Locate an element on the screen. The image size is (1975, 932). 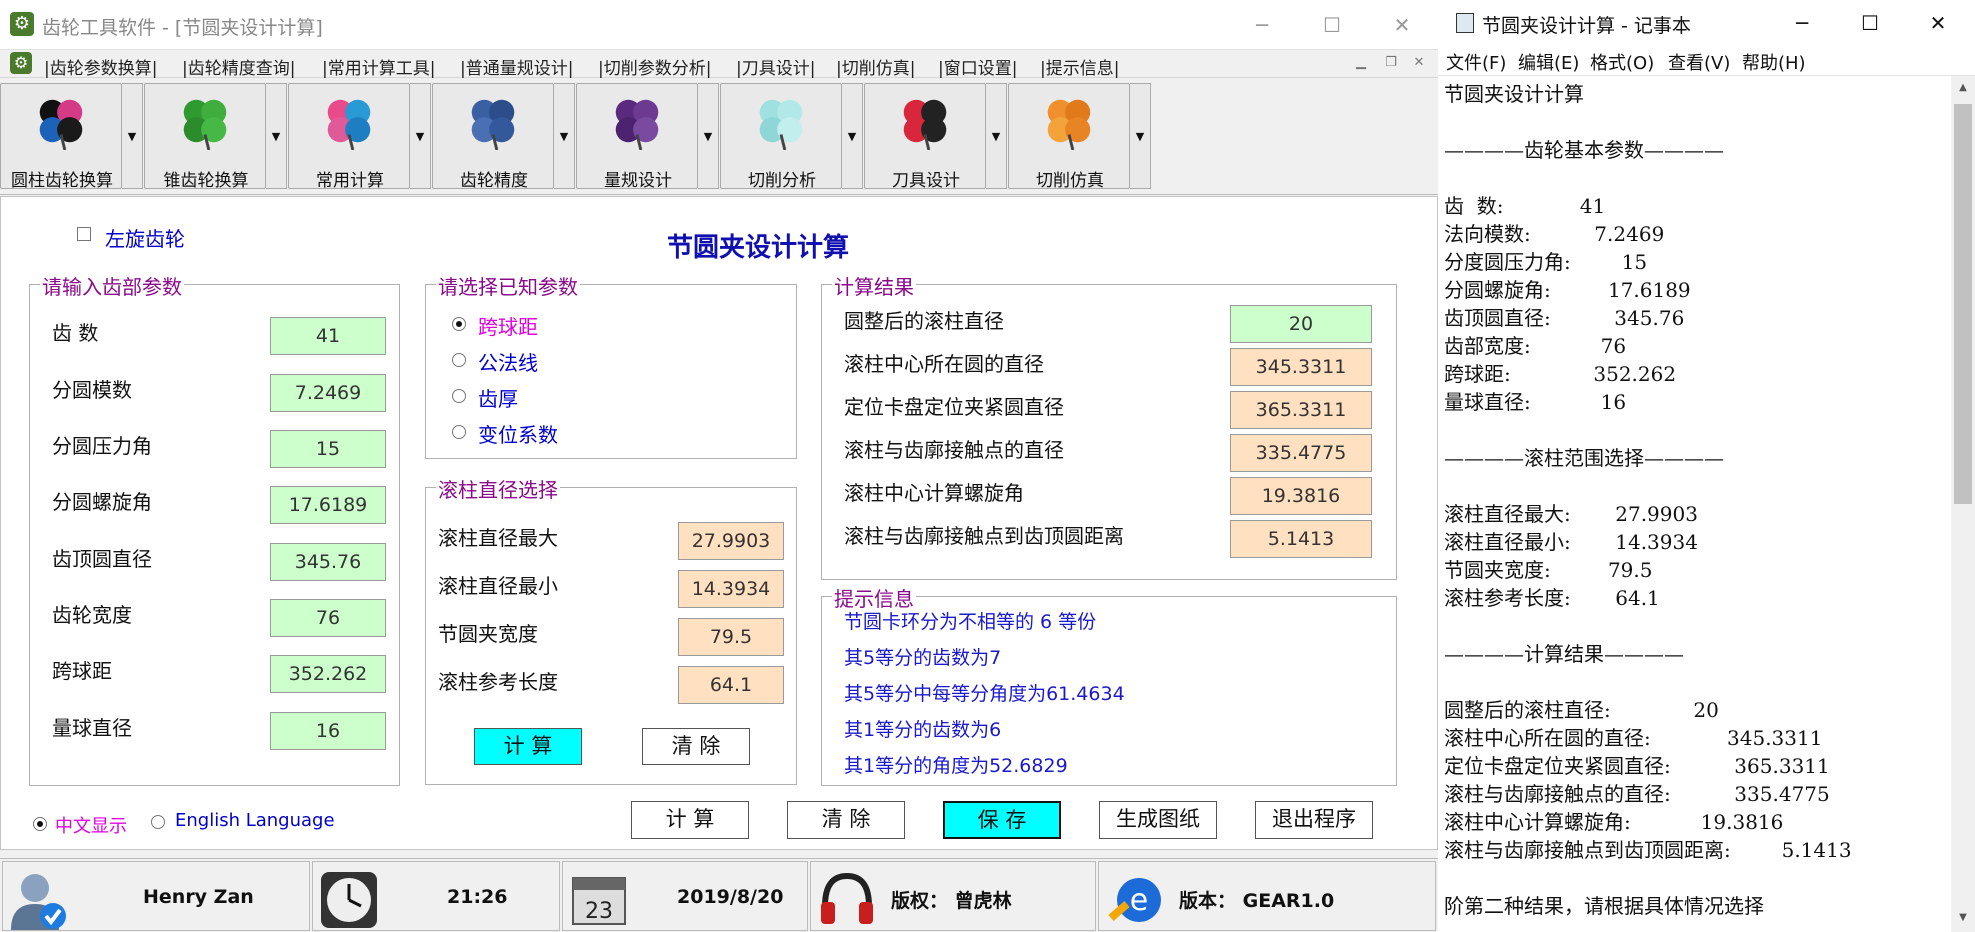
roller-max-input: 27.9903 is located at coordinates (731, 541).